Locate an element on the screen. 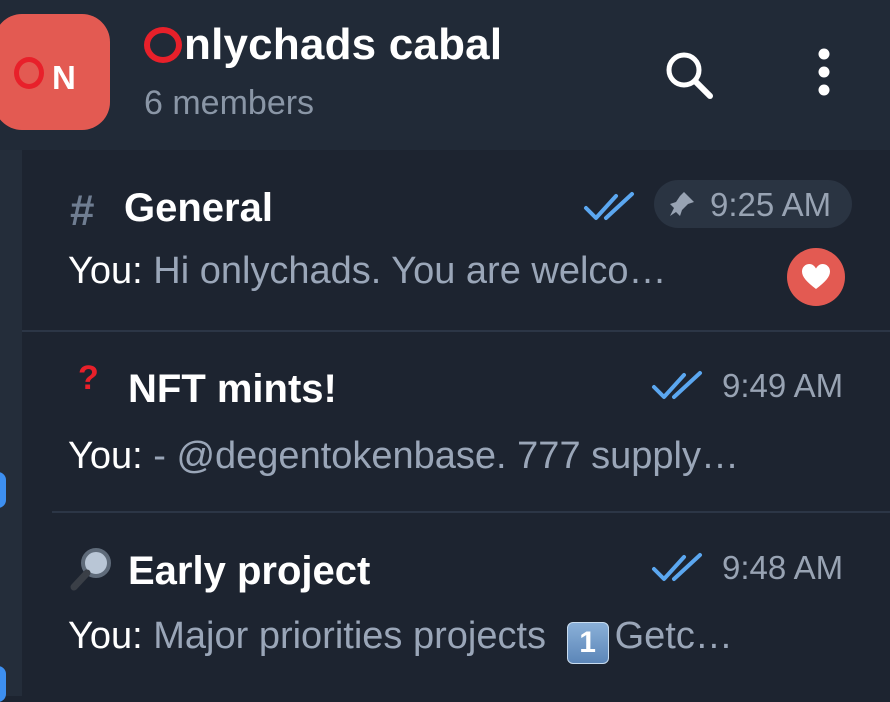 The image size is (890, 702). more-vertical-icon is located at coordinates (824, 72).